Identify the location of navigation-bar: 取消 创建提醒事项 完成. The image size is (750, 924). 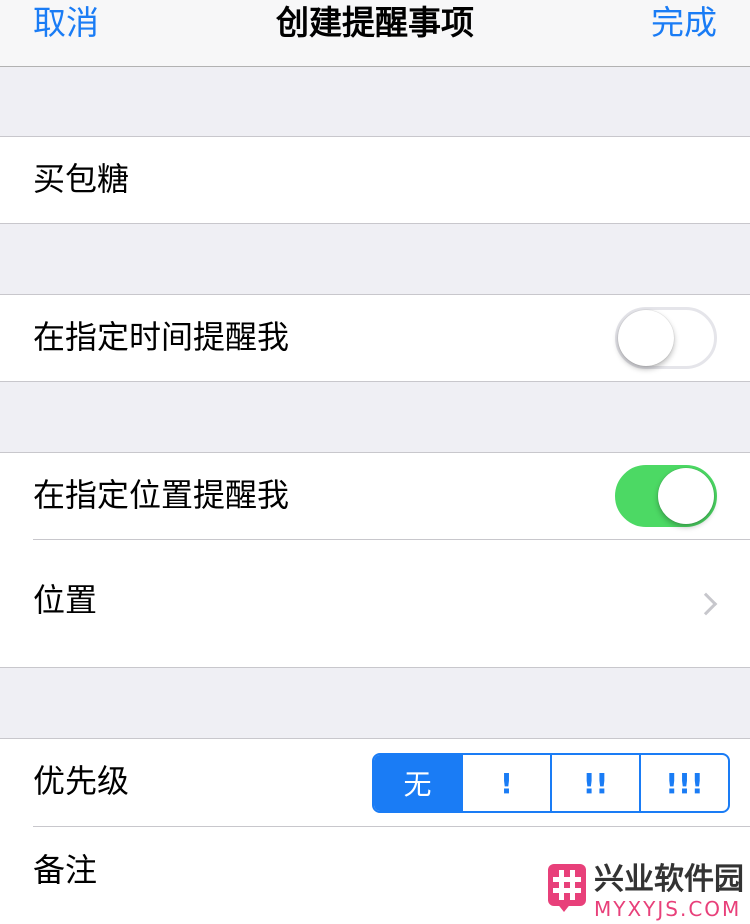
(375, 33).